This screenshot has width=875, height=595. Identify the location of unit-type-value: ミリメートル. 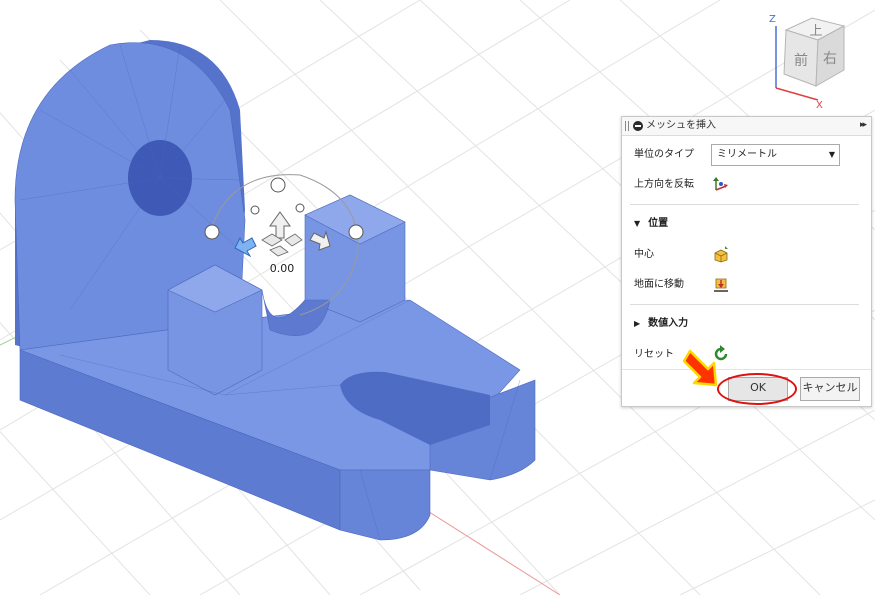
(747, 154).